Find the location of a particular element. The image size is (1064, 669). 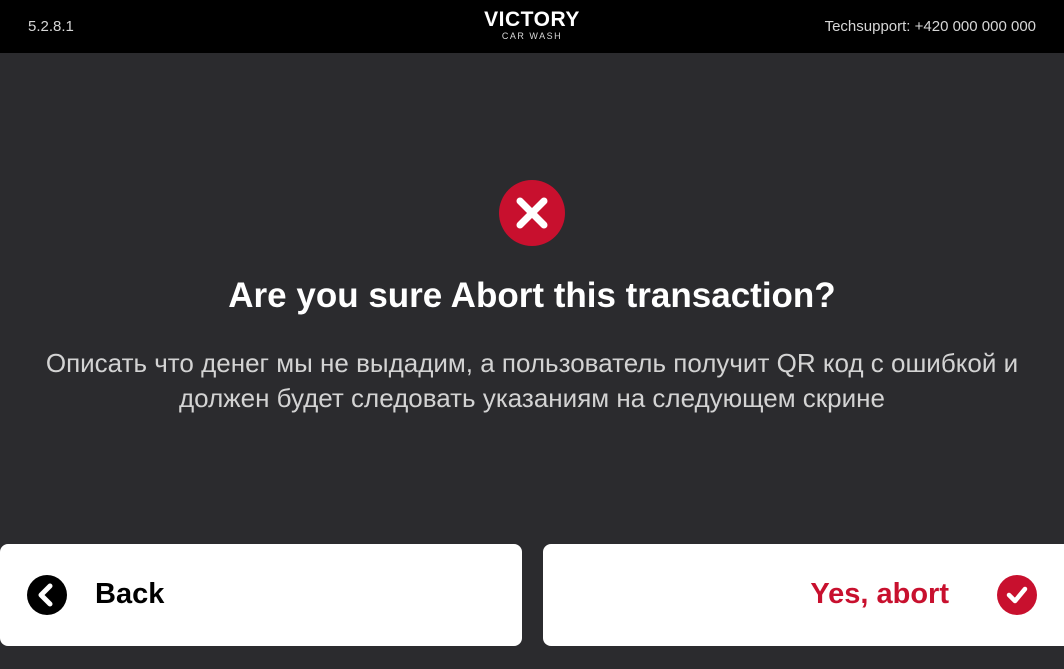

techsupport-phone: Techsupport: +420 000 000 000 is located at coordinates (930, 26).